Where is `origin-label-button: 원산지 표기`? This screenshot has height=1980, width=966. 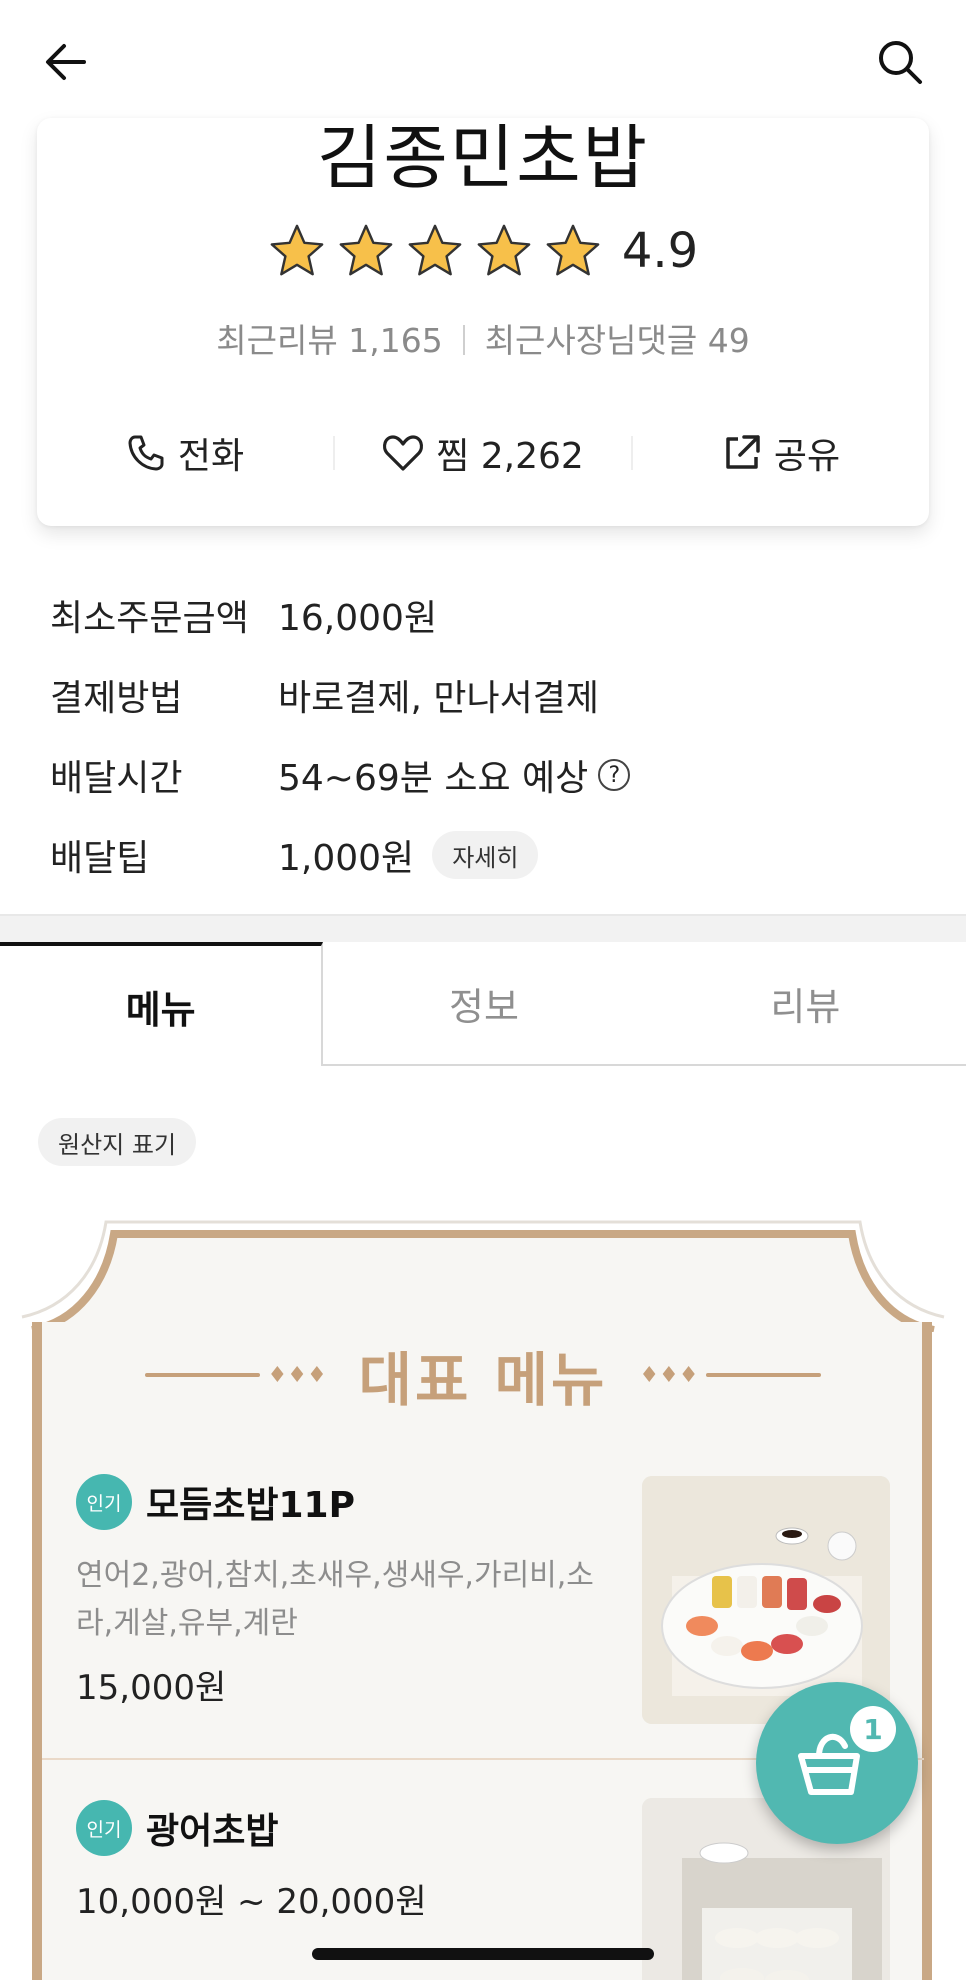
origin-label-button: 원산지 표기 is located at coordinates (117, 1142).